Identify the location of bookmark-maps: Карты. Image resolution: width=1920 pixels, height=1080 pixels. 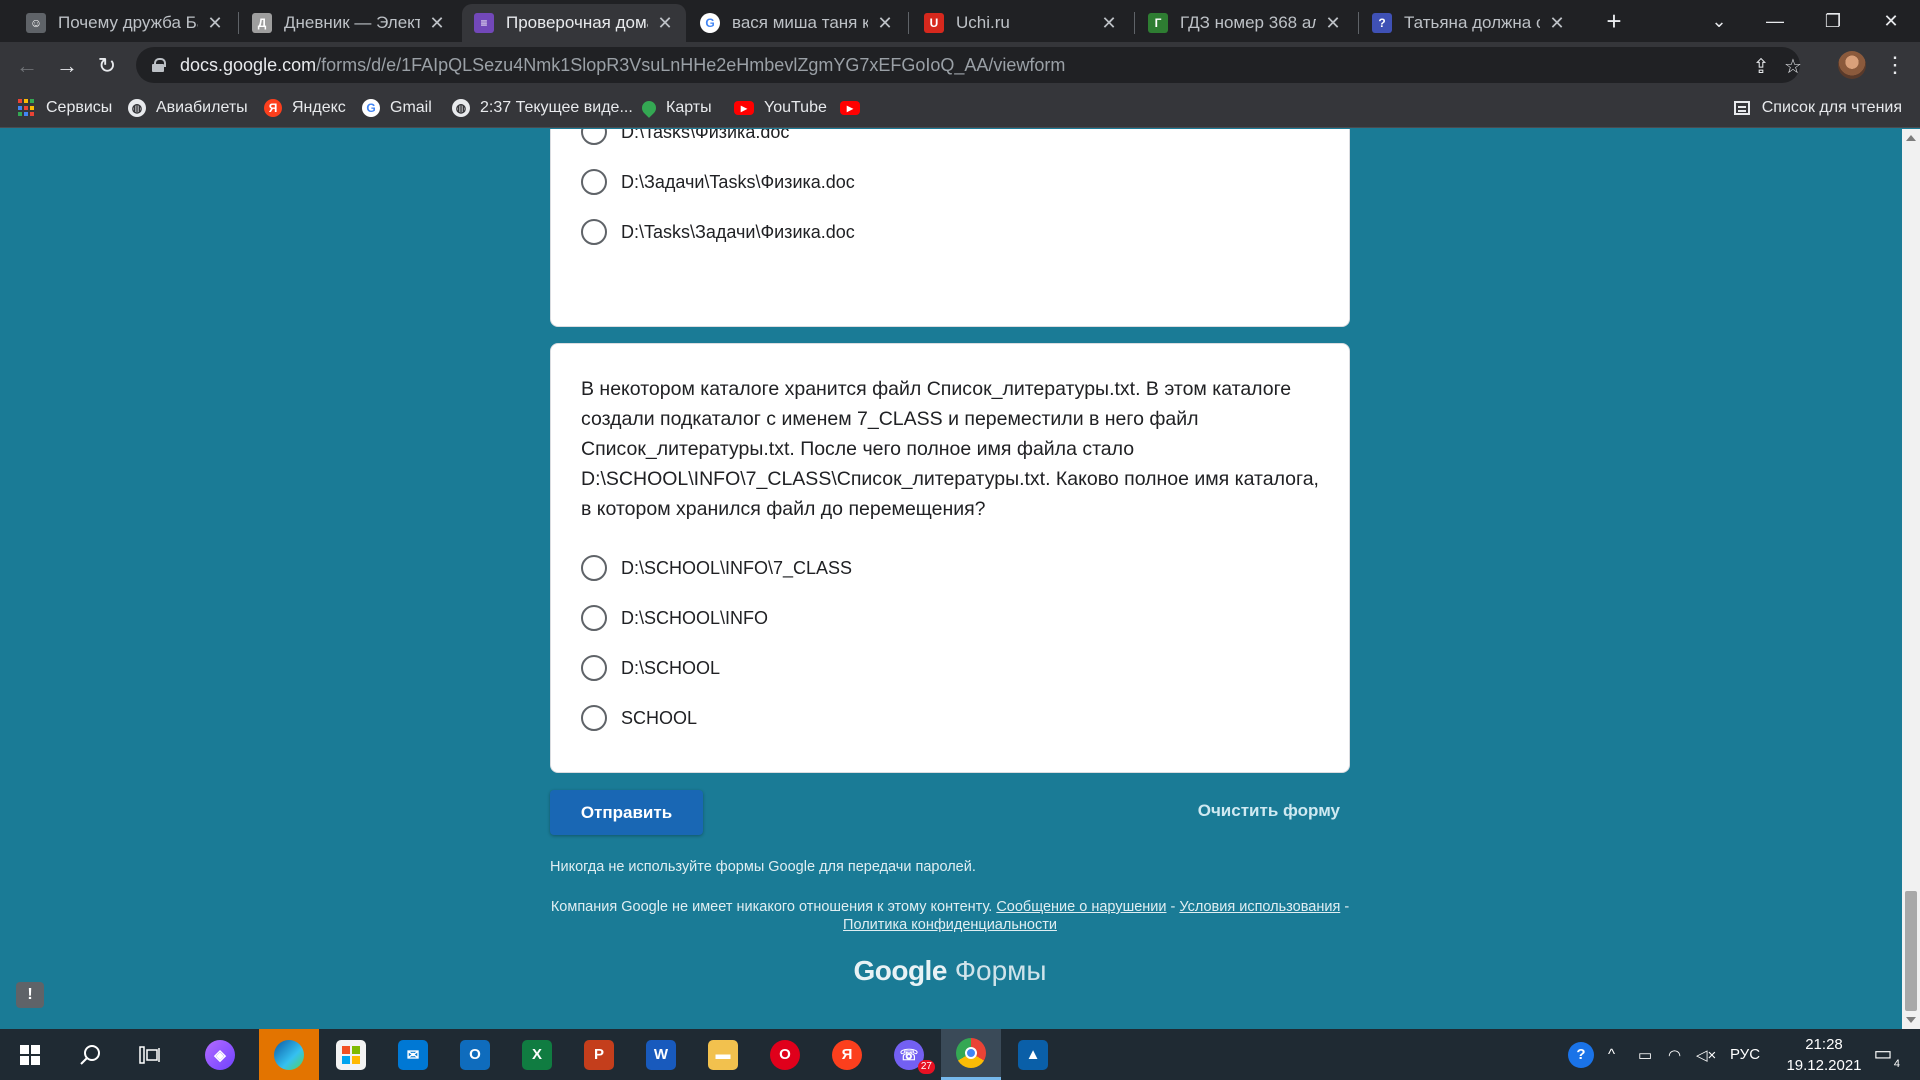
(675, 108).